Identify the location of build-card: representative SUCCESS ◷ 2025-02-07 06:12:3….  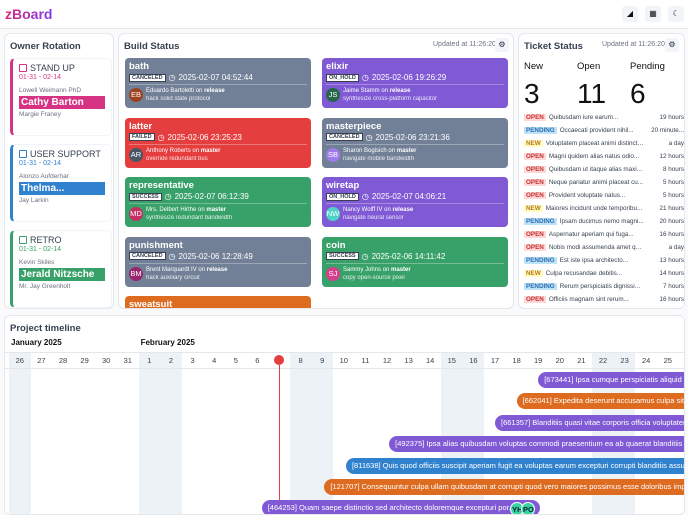
(218, 202).